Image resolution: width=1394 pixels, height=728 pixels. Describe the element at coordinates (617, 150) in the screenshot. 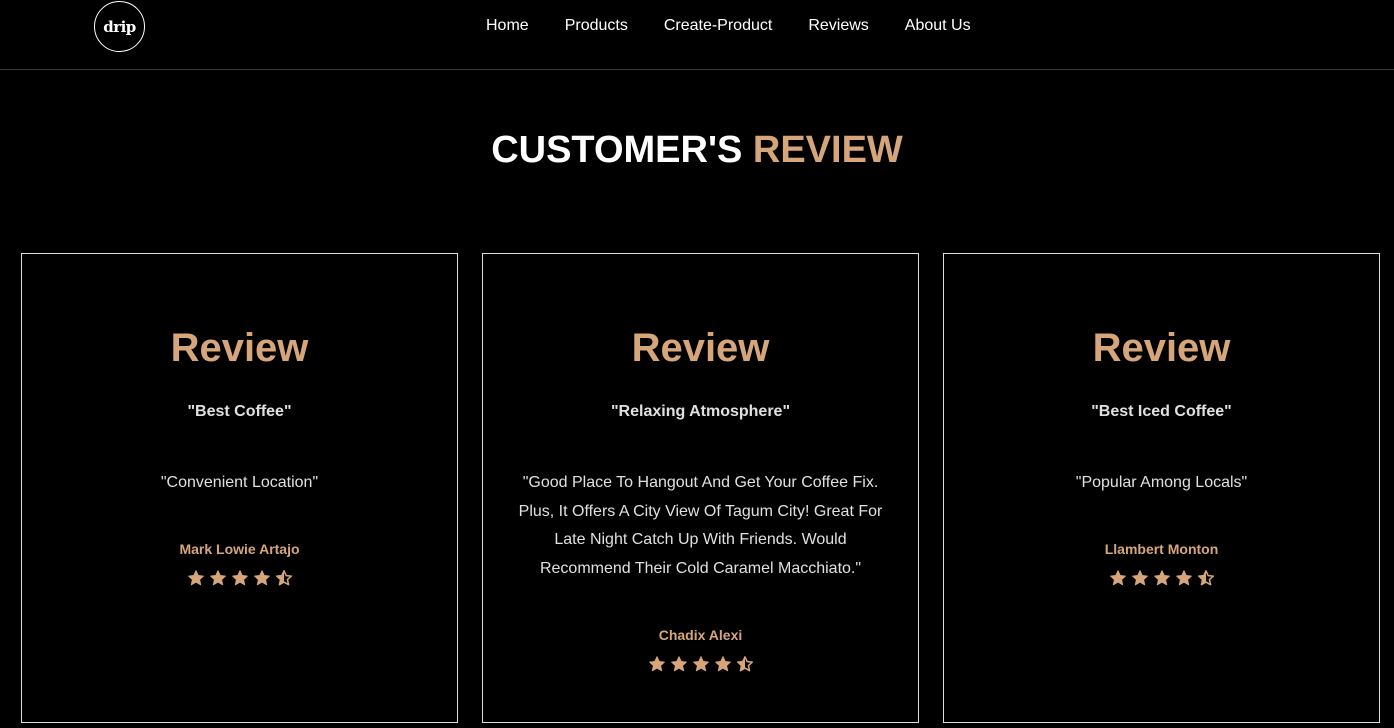

I see `heading-main: CUSTOMER'S` at that location.